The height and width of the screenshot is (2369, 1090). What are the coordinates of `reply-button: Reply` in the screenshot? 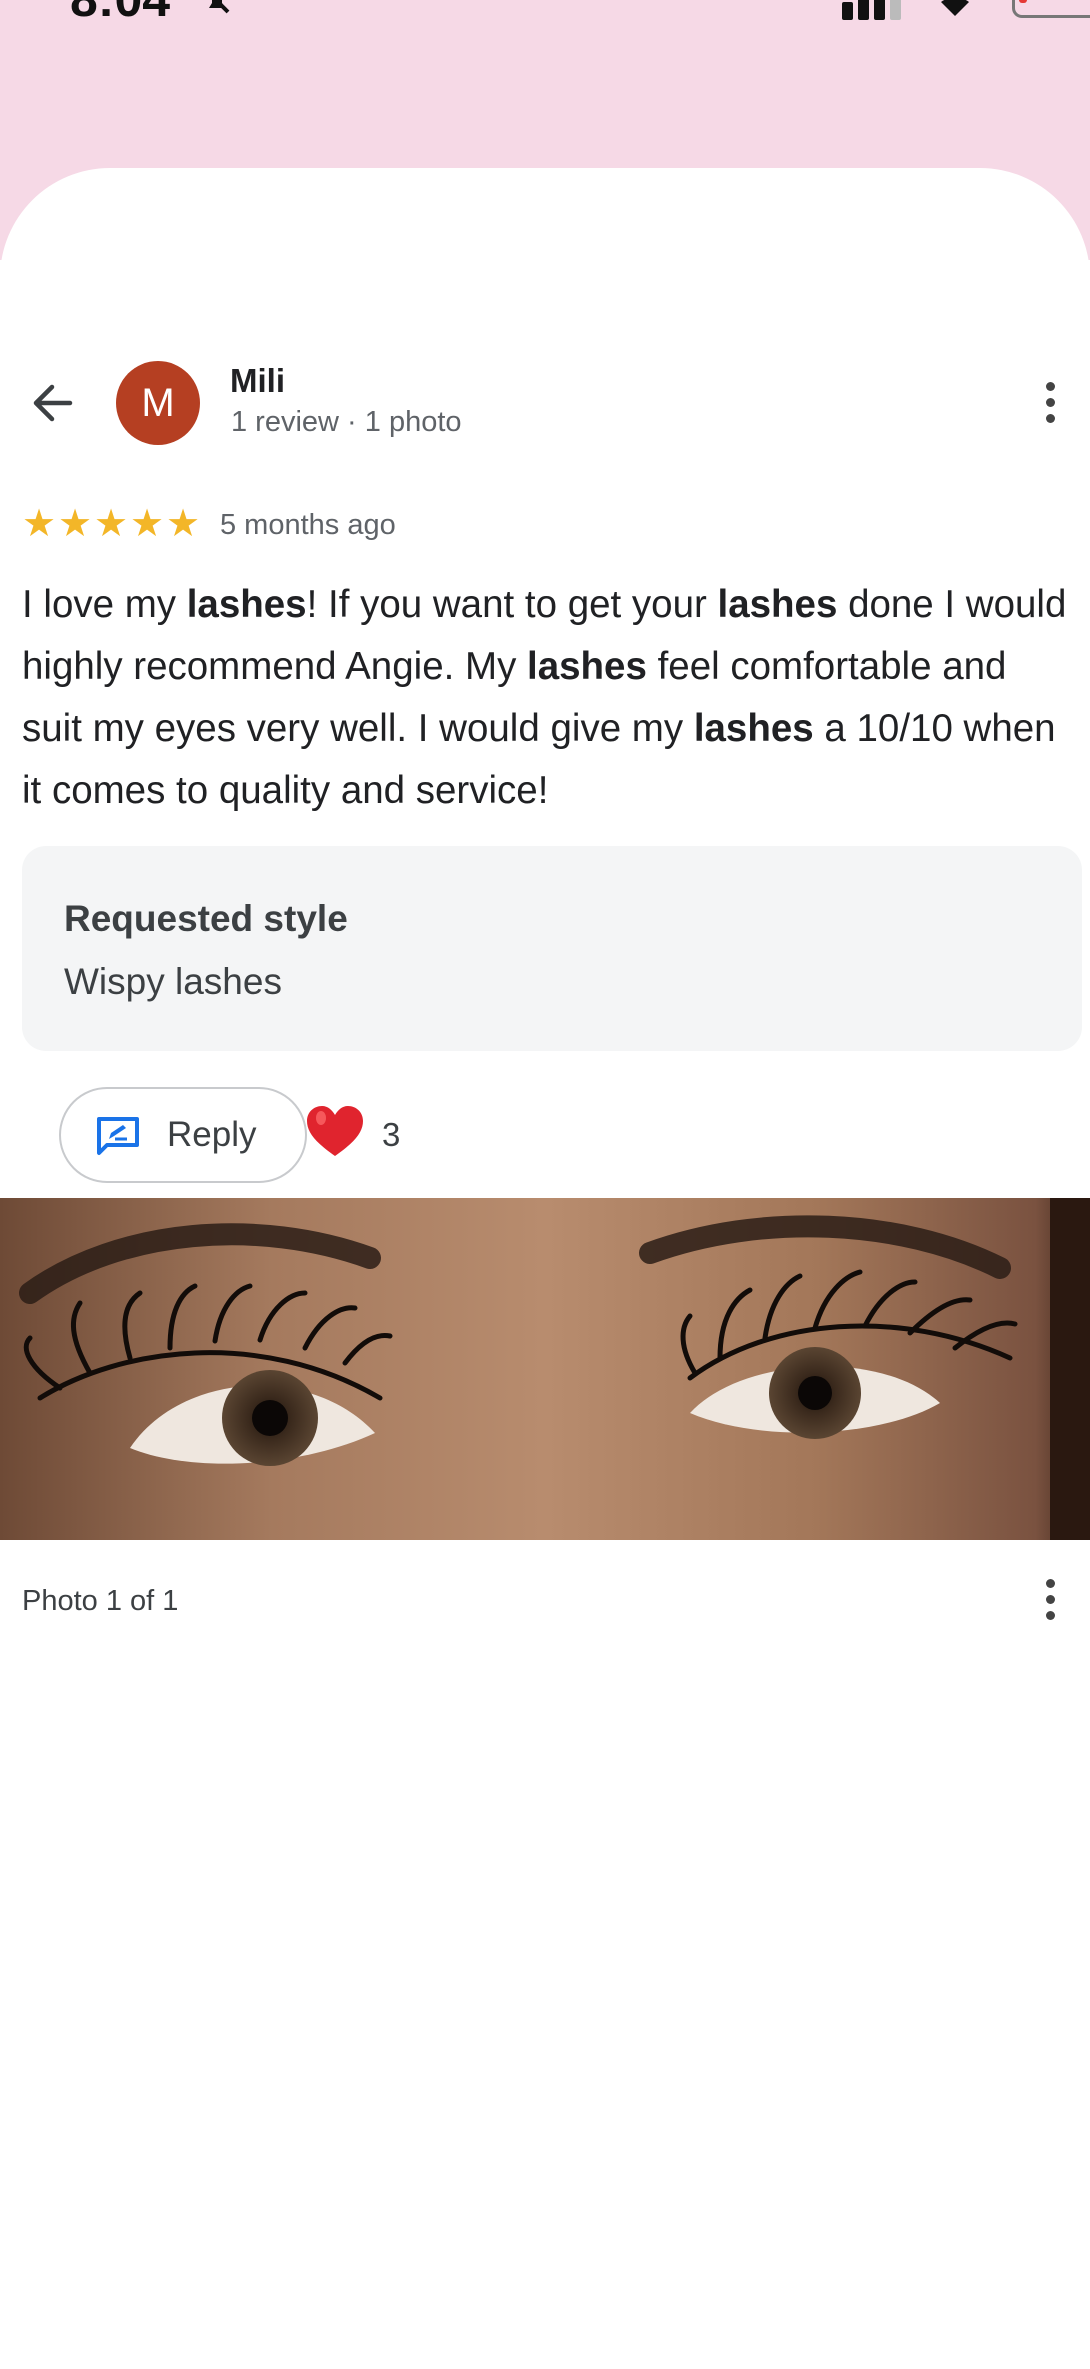 It's located at (183, 1135).